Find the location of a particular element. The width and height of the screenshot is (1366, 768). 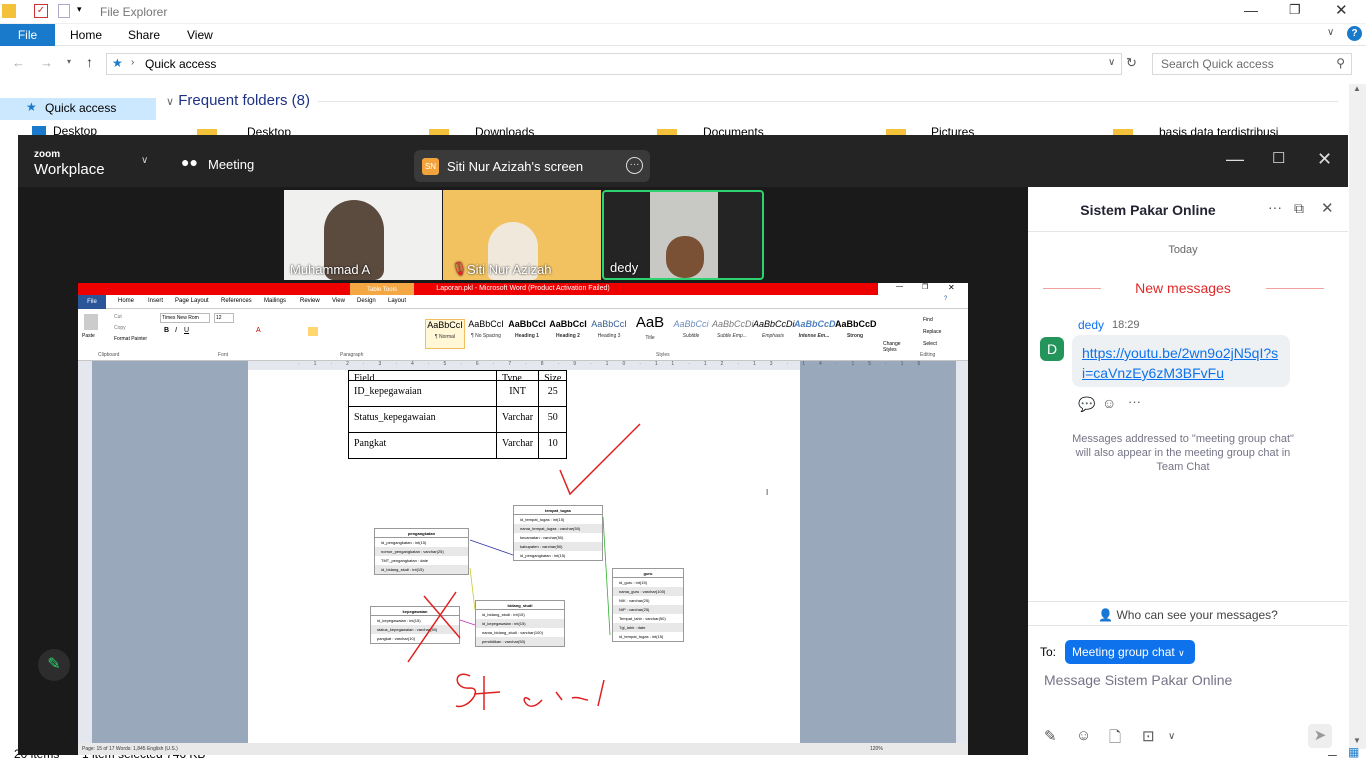

word-tab-home: Home is located at coordinates (126, 301).